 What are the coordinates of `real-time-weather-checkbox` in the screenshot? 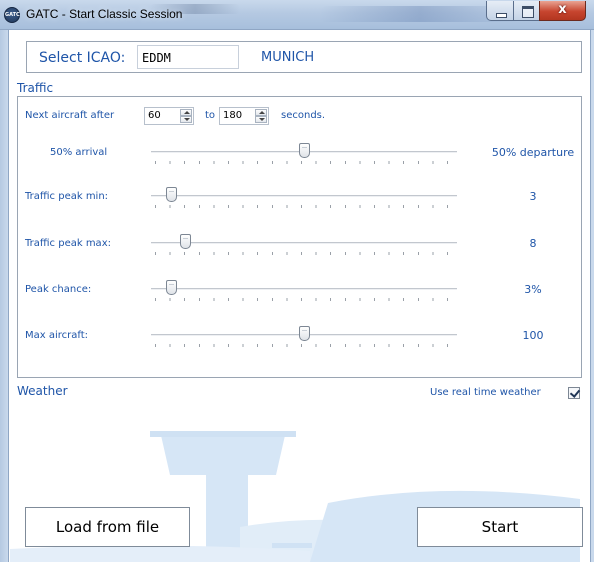 It's located at (574, 393).